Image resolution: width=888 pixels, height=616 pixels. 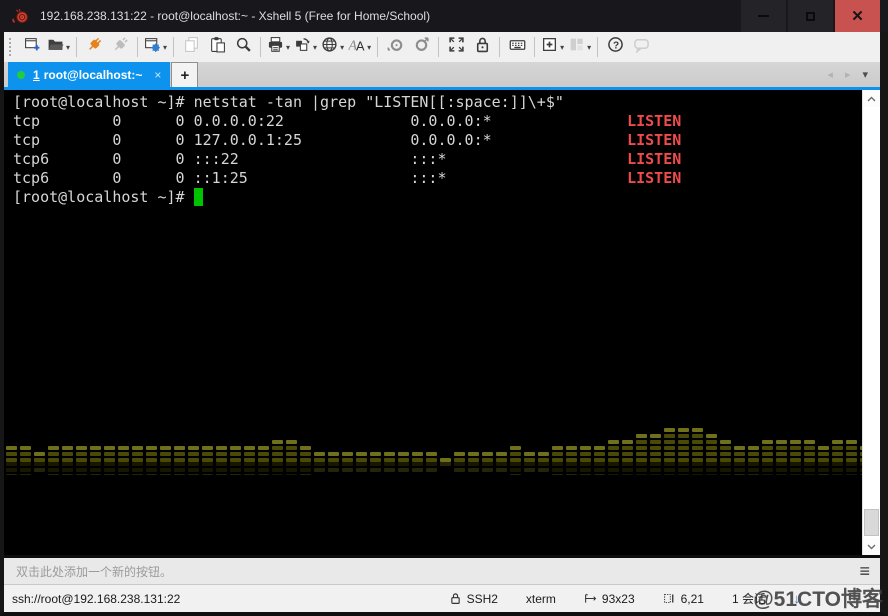 I want to click on toolbar-feedback-button, so click(x=641, y=47).